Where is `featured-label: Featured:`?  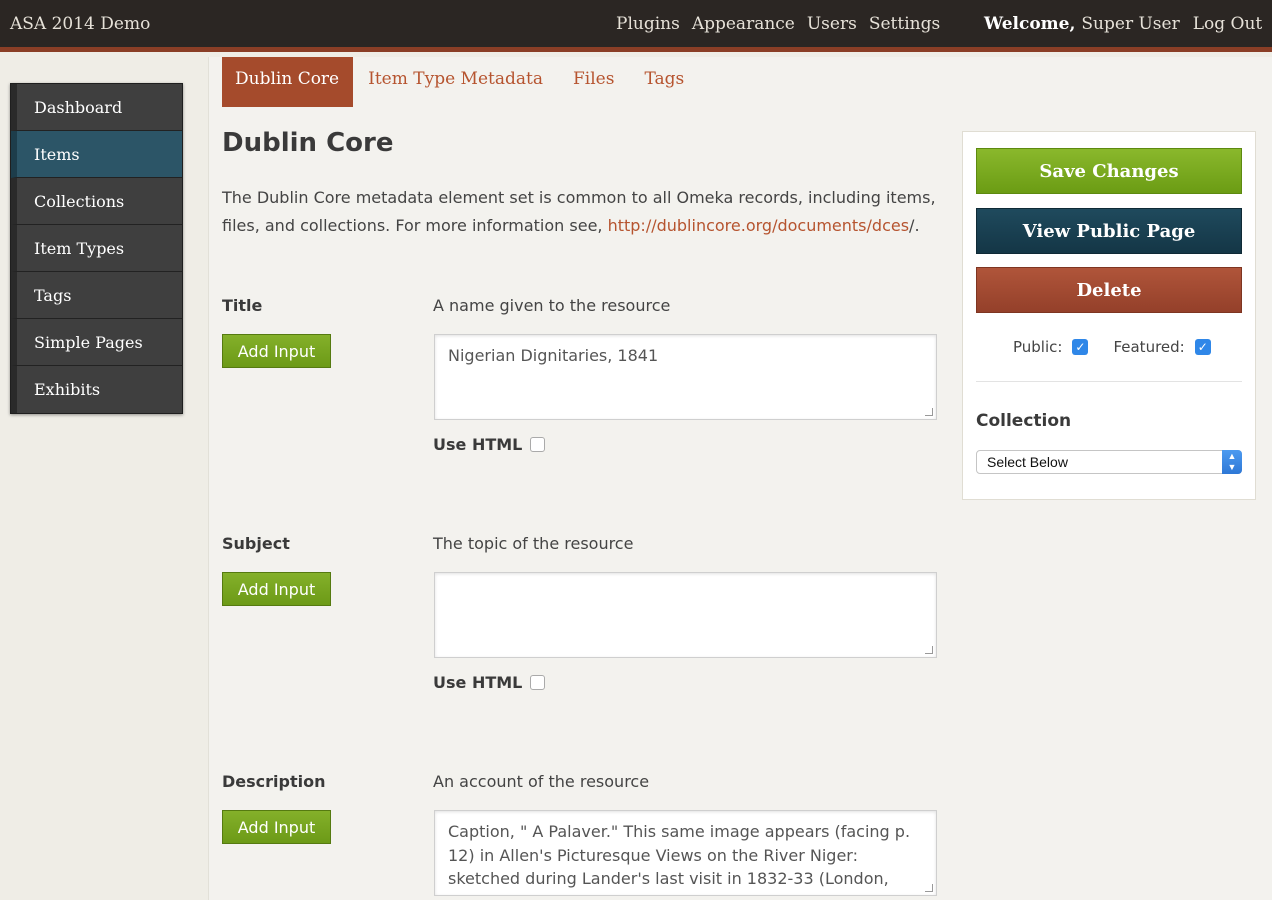
featured-label: Featured: is located at coordinates (1149, 347).